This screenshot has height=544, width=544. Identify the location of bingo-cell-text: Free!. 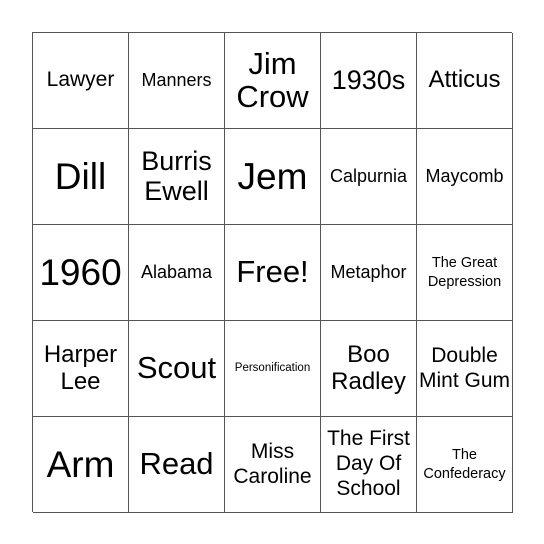
(272, 272).